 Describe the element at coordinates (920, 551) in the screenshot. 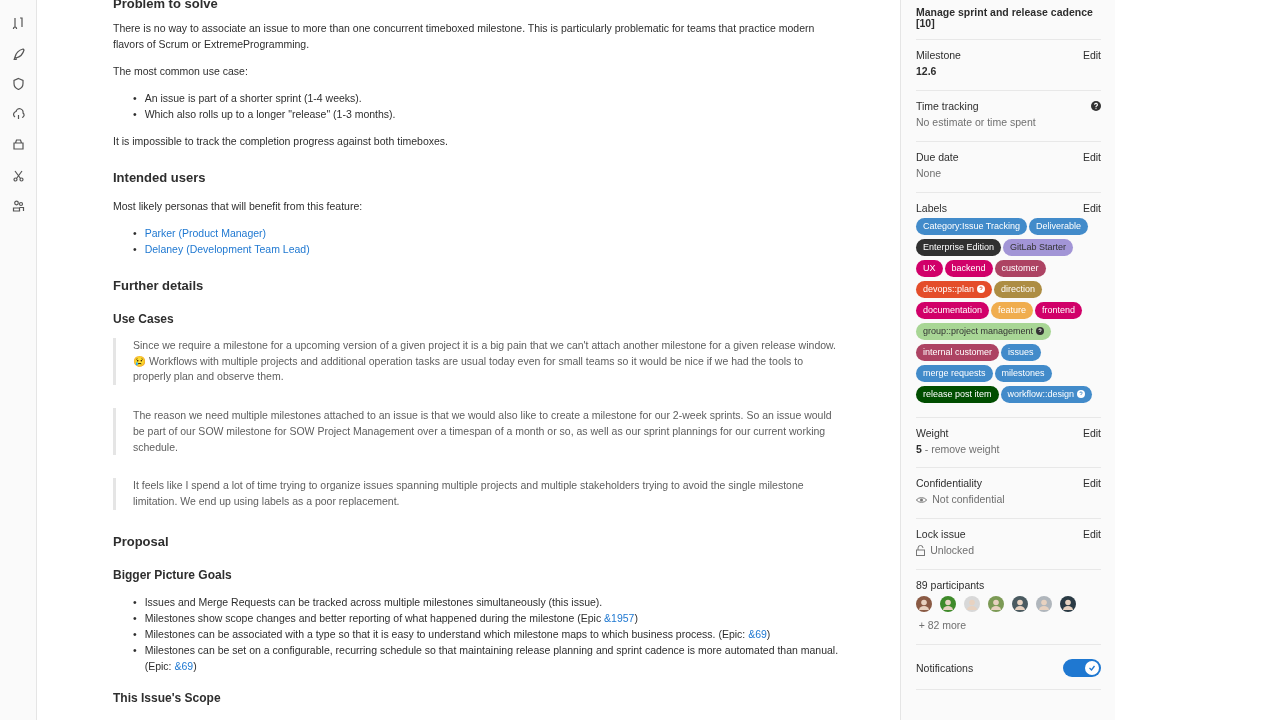

I see `unlocked-padlock-icon` at that location.